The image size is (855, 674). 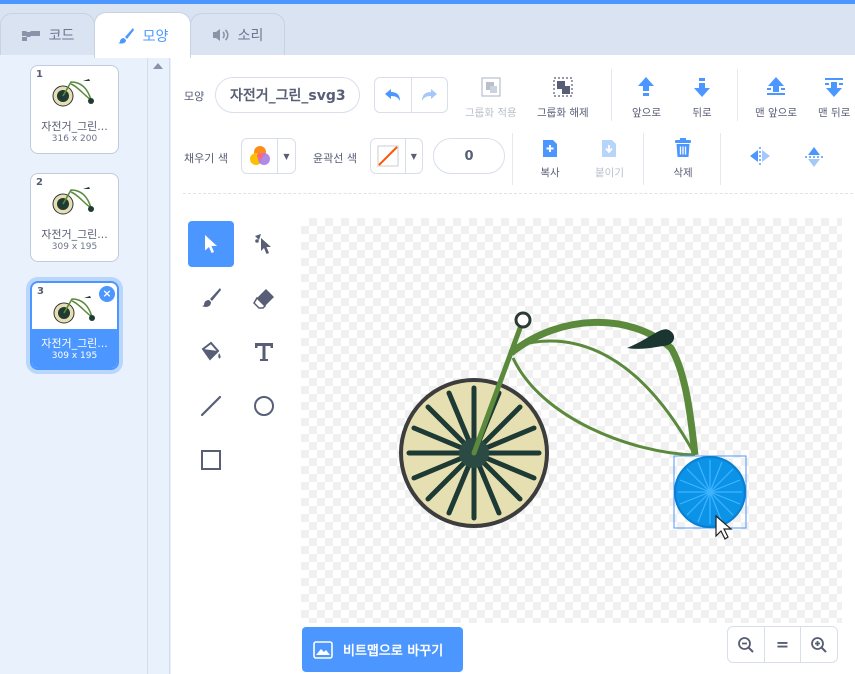 What do you see at coordinates (563, 87) in the screenshot?
I see `ungroup-icon` at bounding box center [563, 87].